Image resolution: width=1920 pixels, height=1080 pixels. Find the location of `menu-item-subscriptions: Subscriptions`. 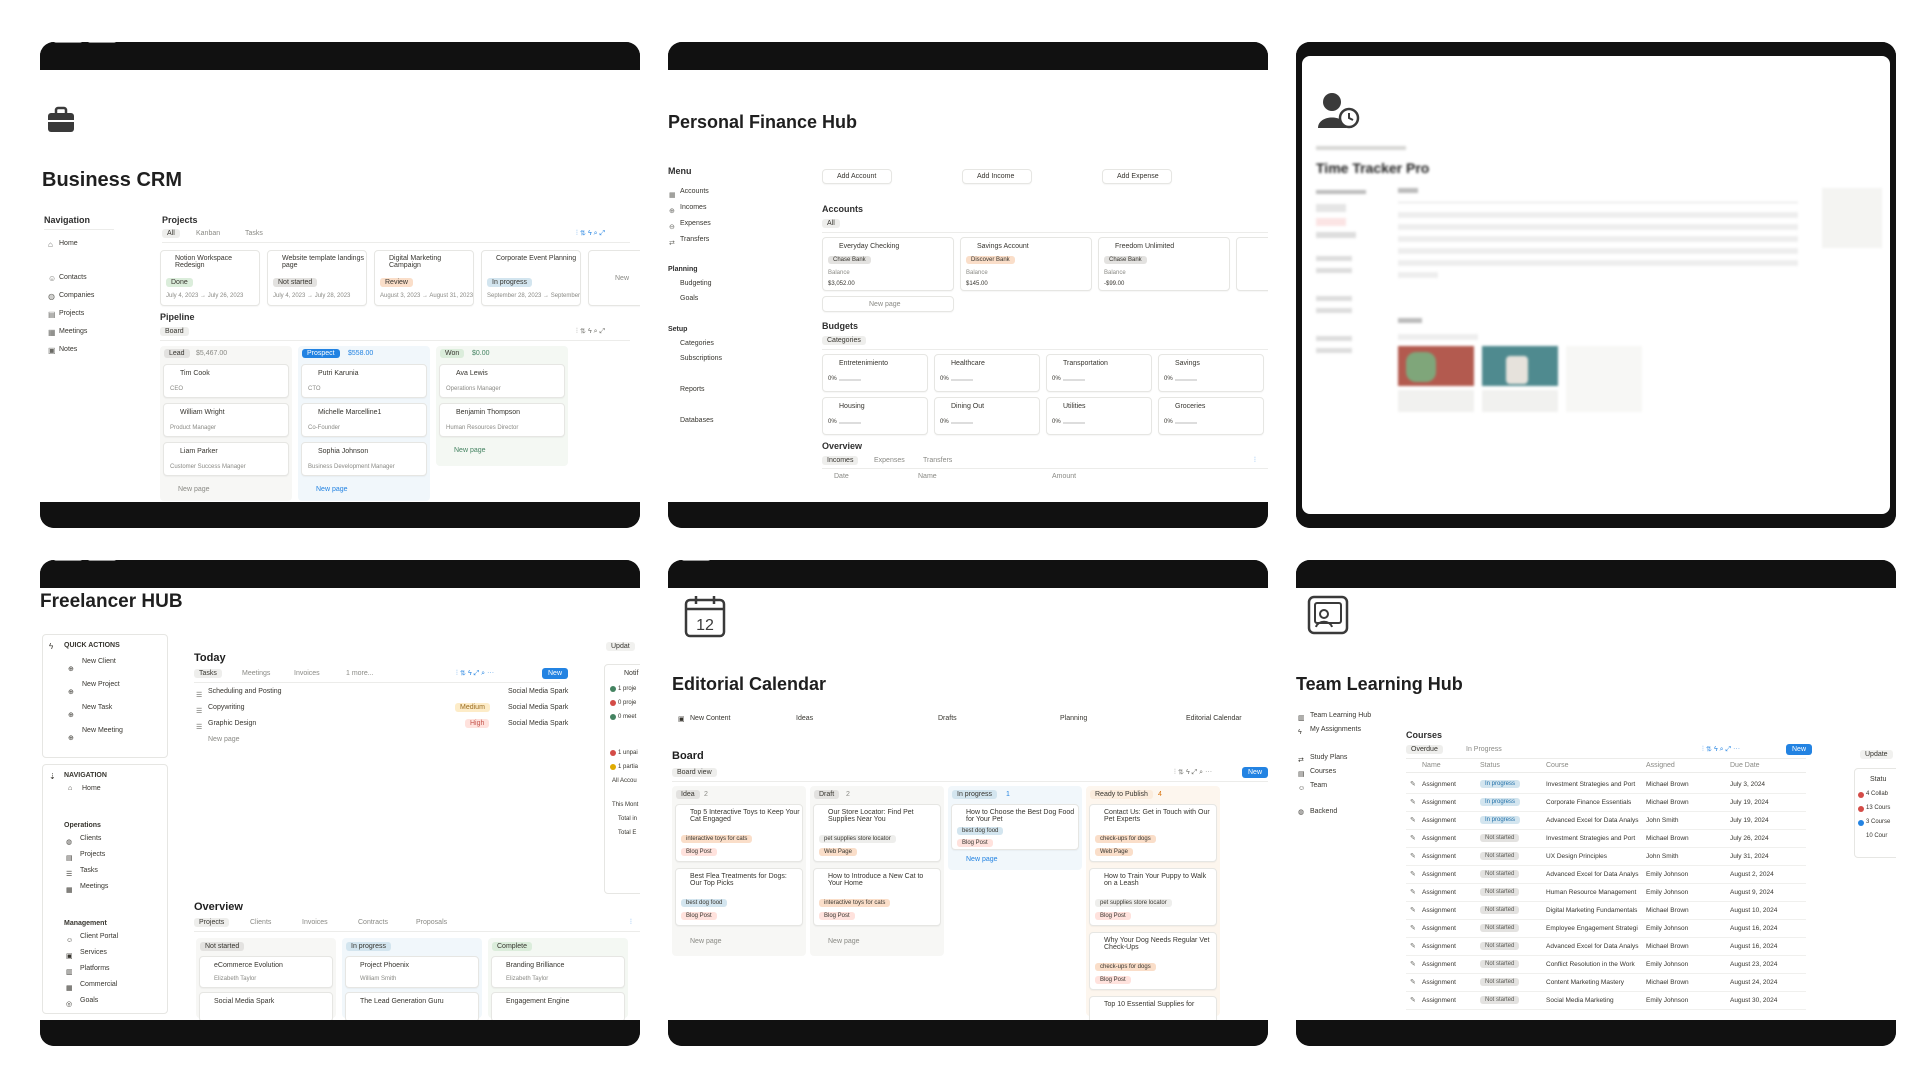

menu-item-subscriptions: Subscriptions is located at coordinates (701, 358).